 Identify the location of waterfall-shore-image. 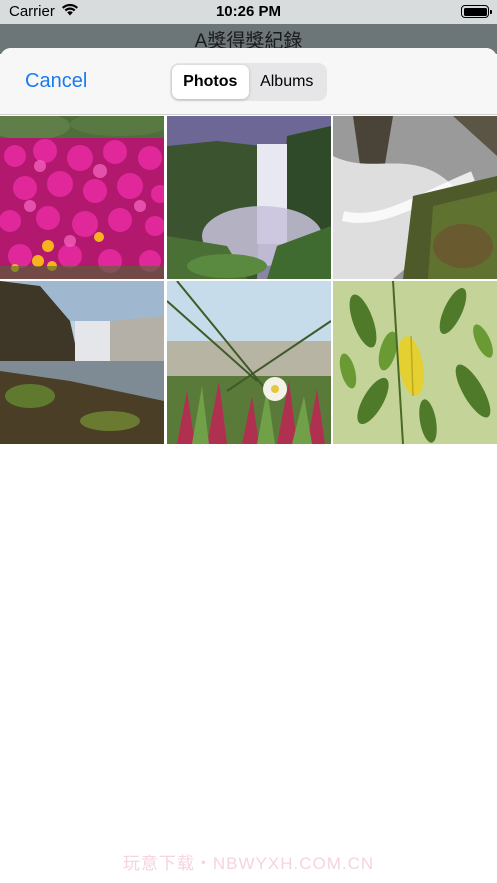
(82, 362).